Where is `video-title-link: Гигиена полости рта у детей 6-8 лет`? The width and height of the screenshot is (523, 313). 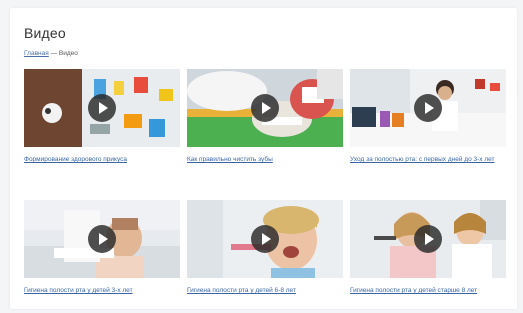
video-title-link: Гигиена полости рта у детей 6-8 лет is located at coordinates (265, 290).